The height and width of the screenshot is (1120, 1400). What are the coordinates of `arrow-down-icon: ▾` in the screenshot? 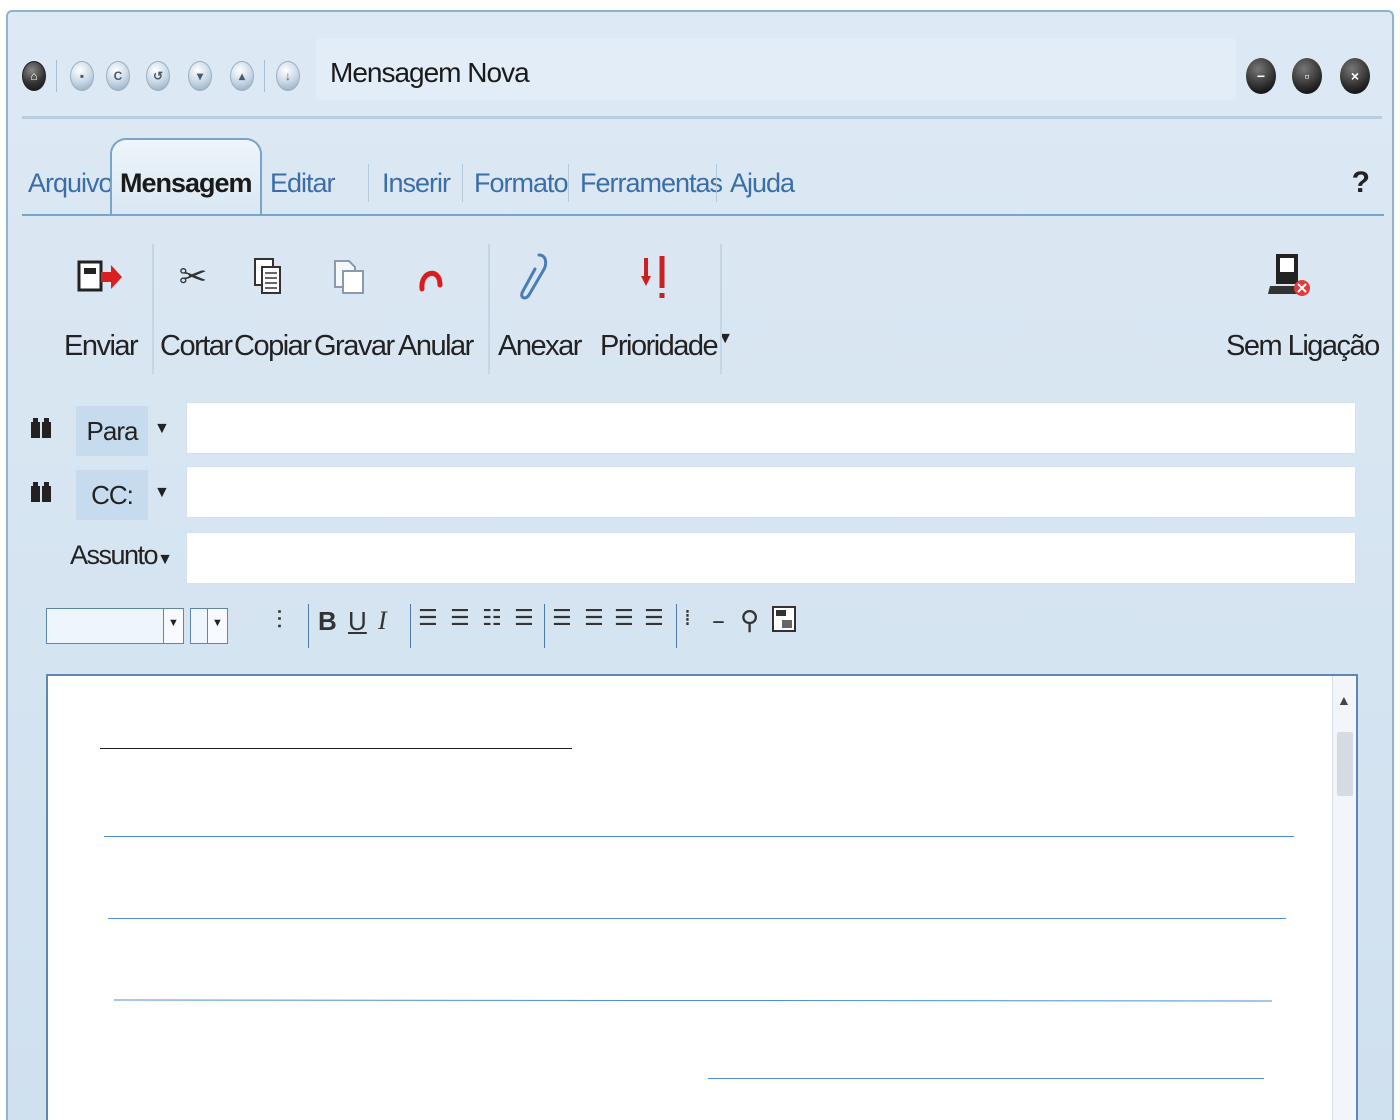 It's located at (200, 76).